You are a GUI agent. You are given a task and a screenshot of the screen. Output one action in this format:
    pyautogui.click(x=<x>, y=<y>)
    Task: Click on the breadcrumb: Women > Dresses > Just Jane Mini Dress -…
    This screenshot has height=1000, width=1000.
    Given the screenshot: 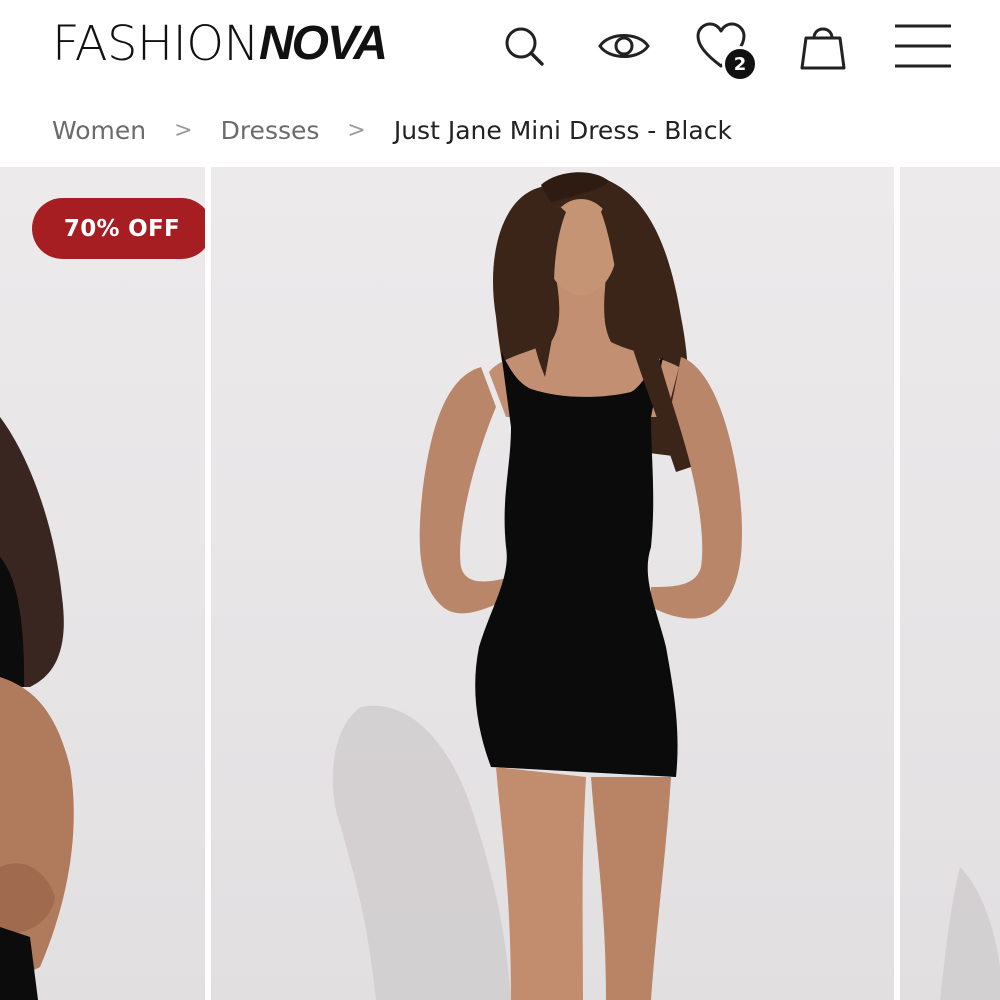 What is the action you would take?
    pyautogui.click(x=392, y=130)
    